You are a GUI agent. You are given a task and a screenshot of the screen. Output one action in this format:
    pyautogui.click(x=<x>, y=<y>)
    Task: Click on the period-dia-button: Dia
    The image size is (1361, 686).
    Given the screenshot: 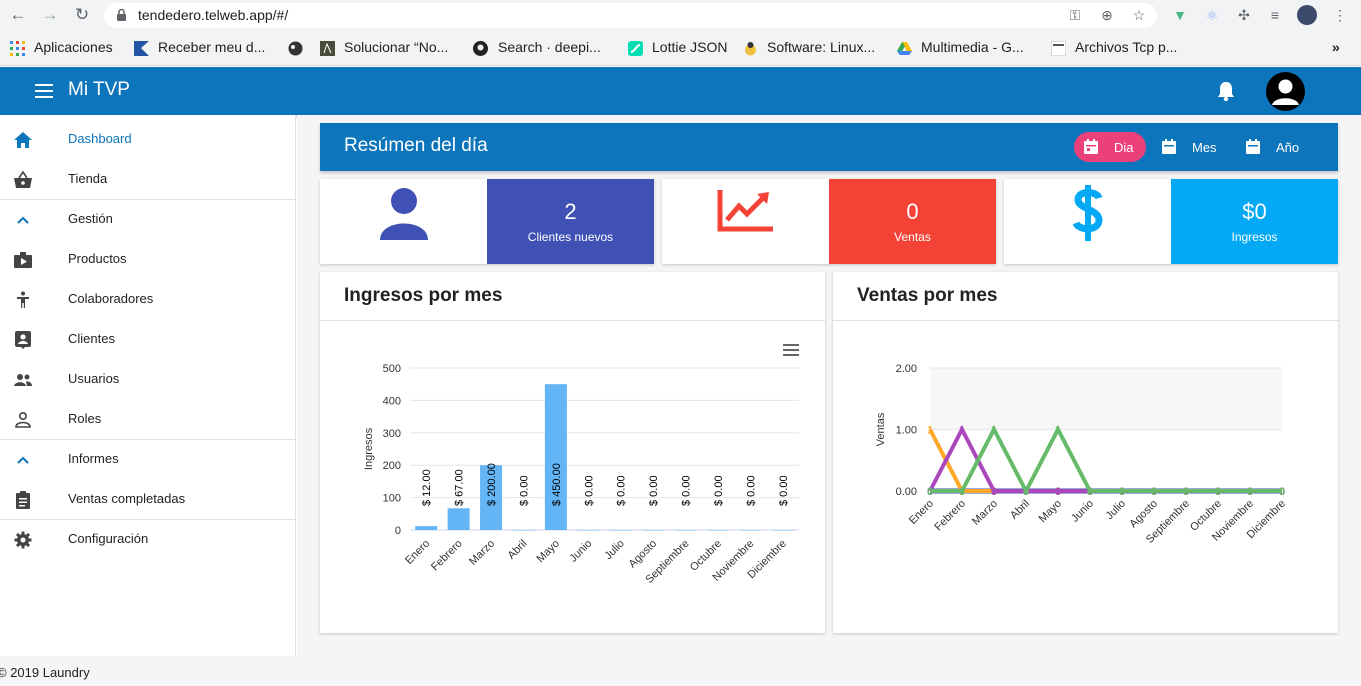 What is the action you would take?
    pyautogui.click(x=1110, y=147)
    